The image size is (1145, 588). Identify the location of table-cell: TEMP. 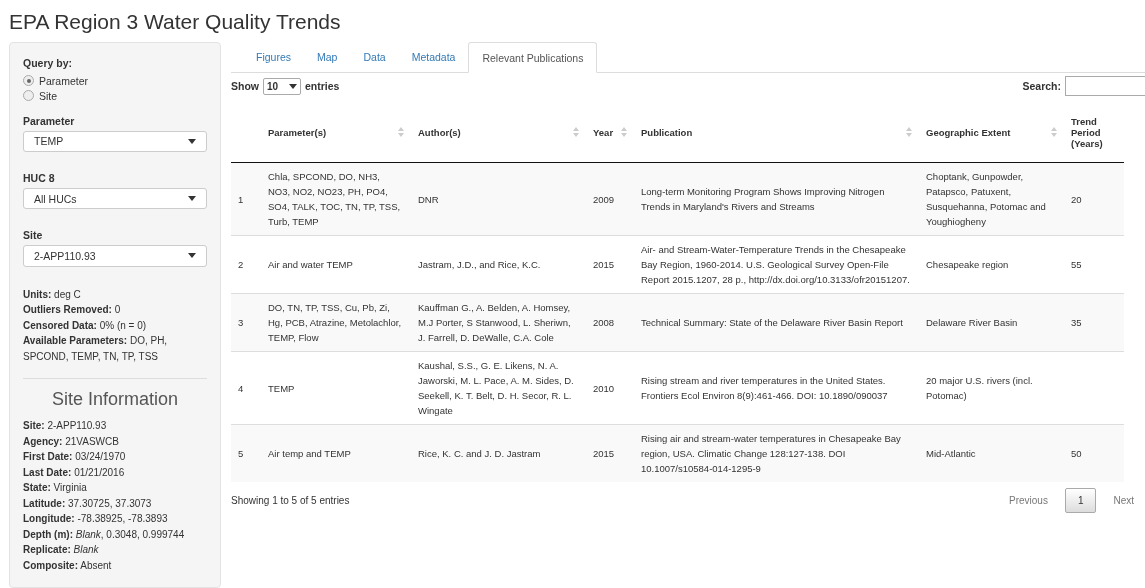
(281, 388).